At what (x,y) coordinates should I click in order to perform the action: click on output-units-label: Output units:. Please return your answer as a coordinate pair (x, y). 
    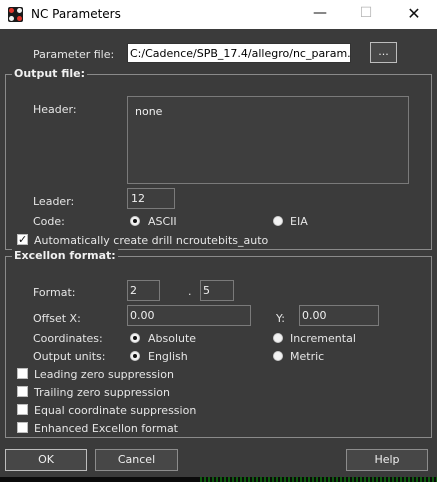
    Looking at the image, I should click on (69, 356).